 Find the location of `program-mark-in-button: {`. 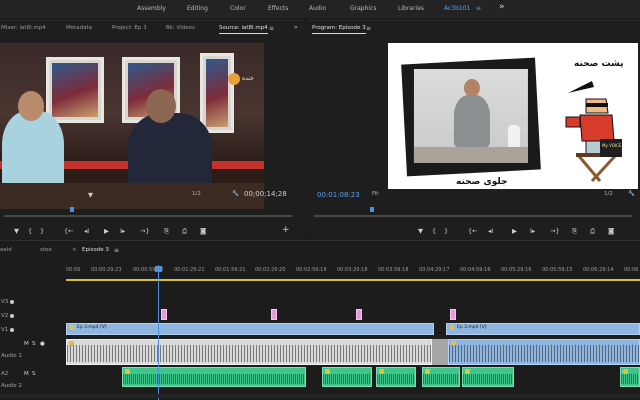

program-mark-in-button: { is located at coordinates (434, 231).